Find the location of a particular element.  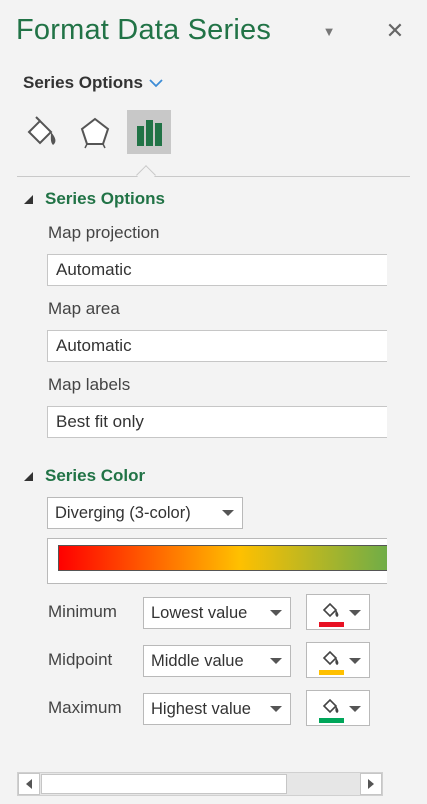

maximum-color-button is located at coordinates (338, 708).